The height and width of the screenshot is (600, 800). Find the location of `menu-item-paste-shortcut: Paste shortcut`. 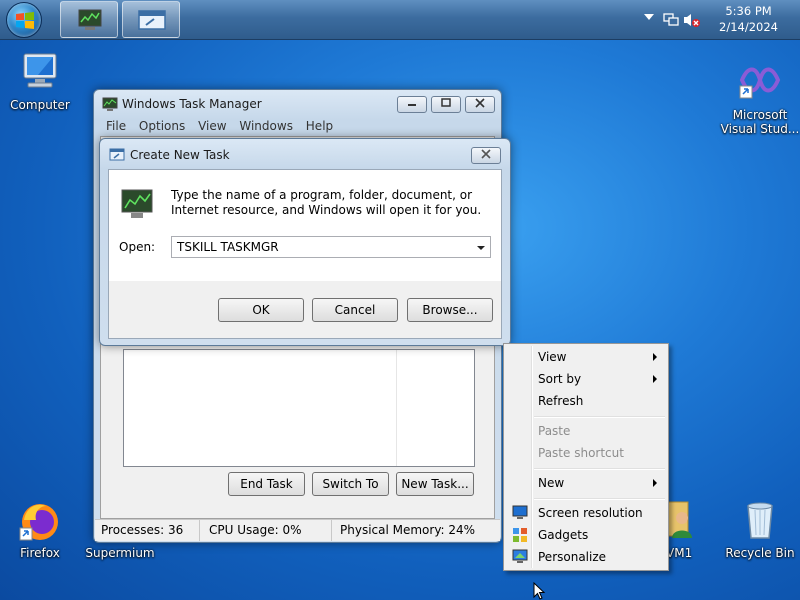

menu-item-paste-shortcut: Paste shortcut is located at coordinates (586, 453).